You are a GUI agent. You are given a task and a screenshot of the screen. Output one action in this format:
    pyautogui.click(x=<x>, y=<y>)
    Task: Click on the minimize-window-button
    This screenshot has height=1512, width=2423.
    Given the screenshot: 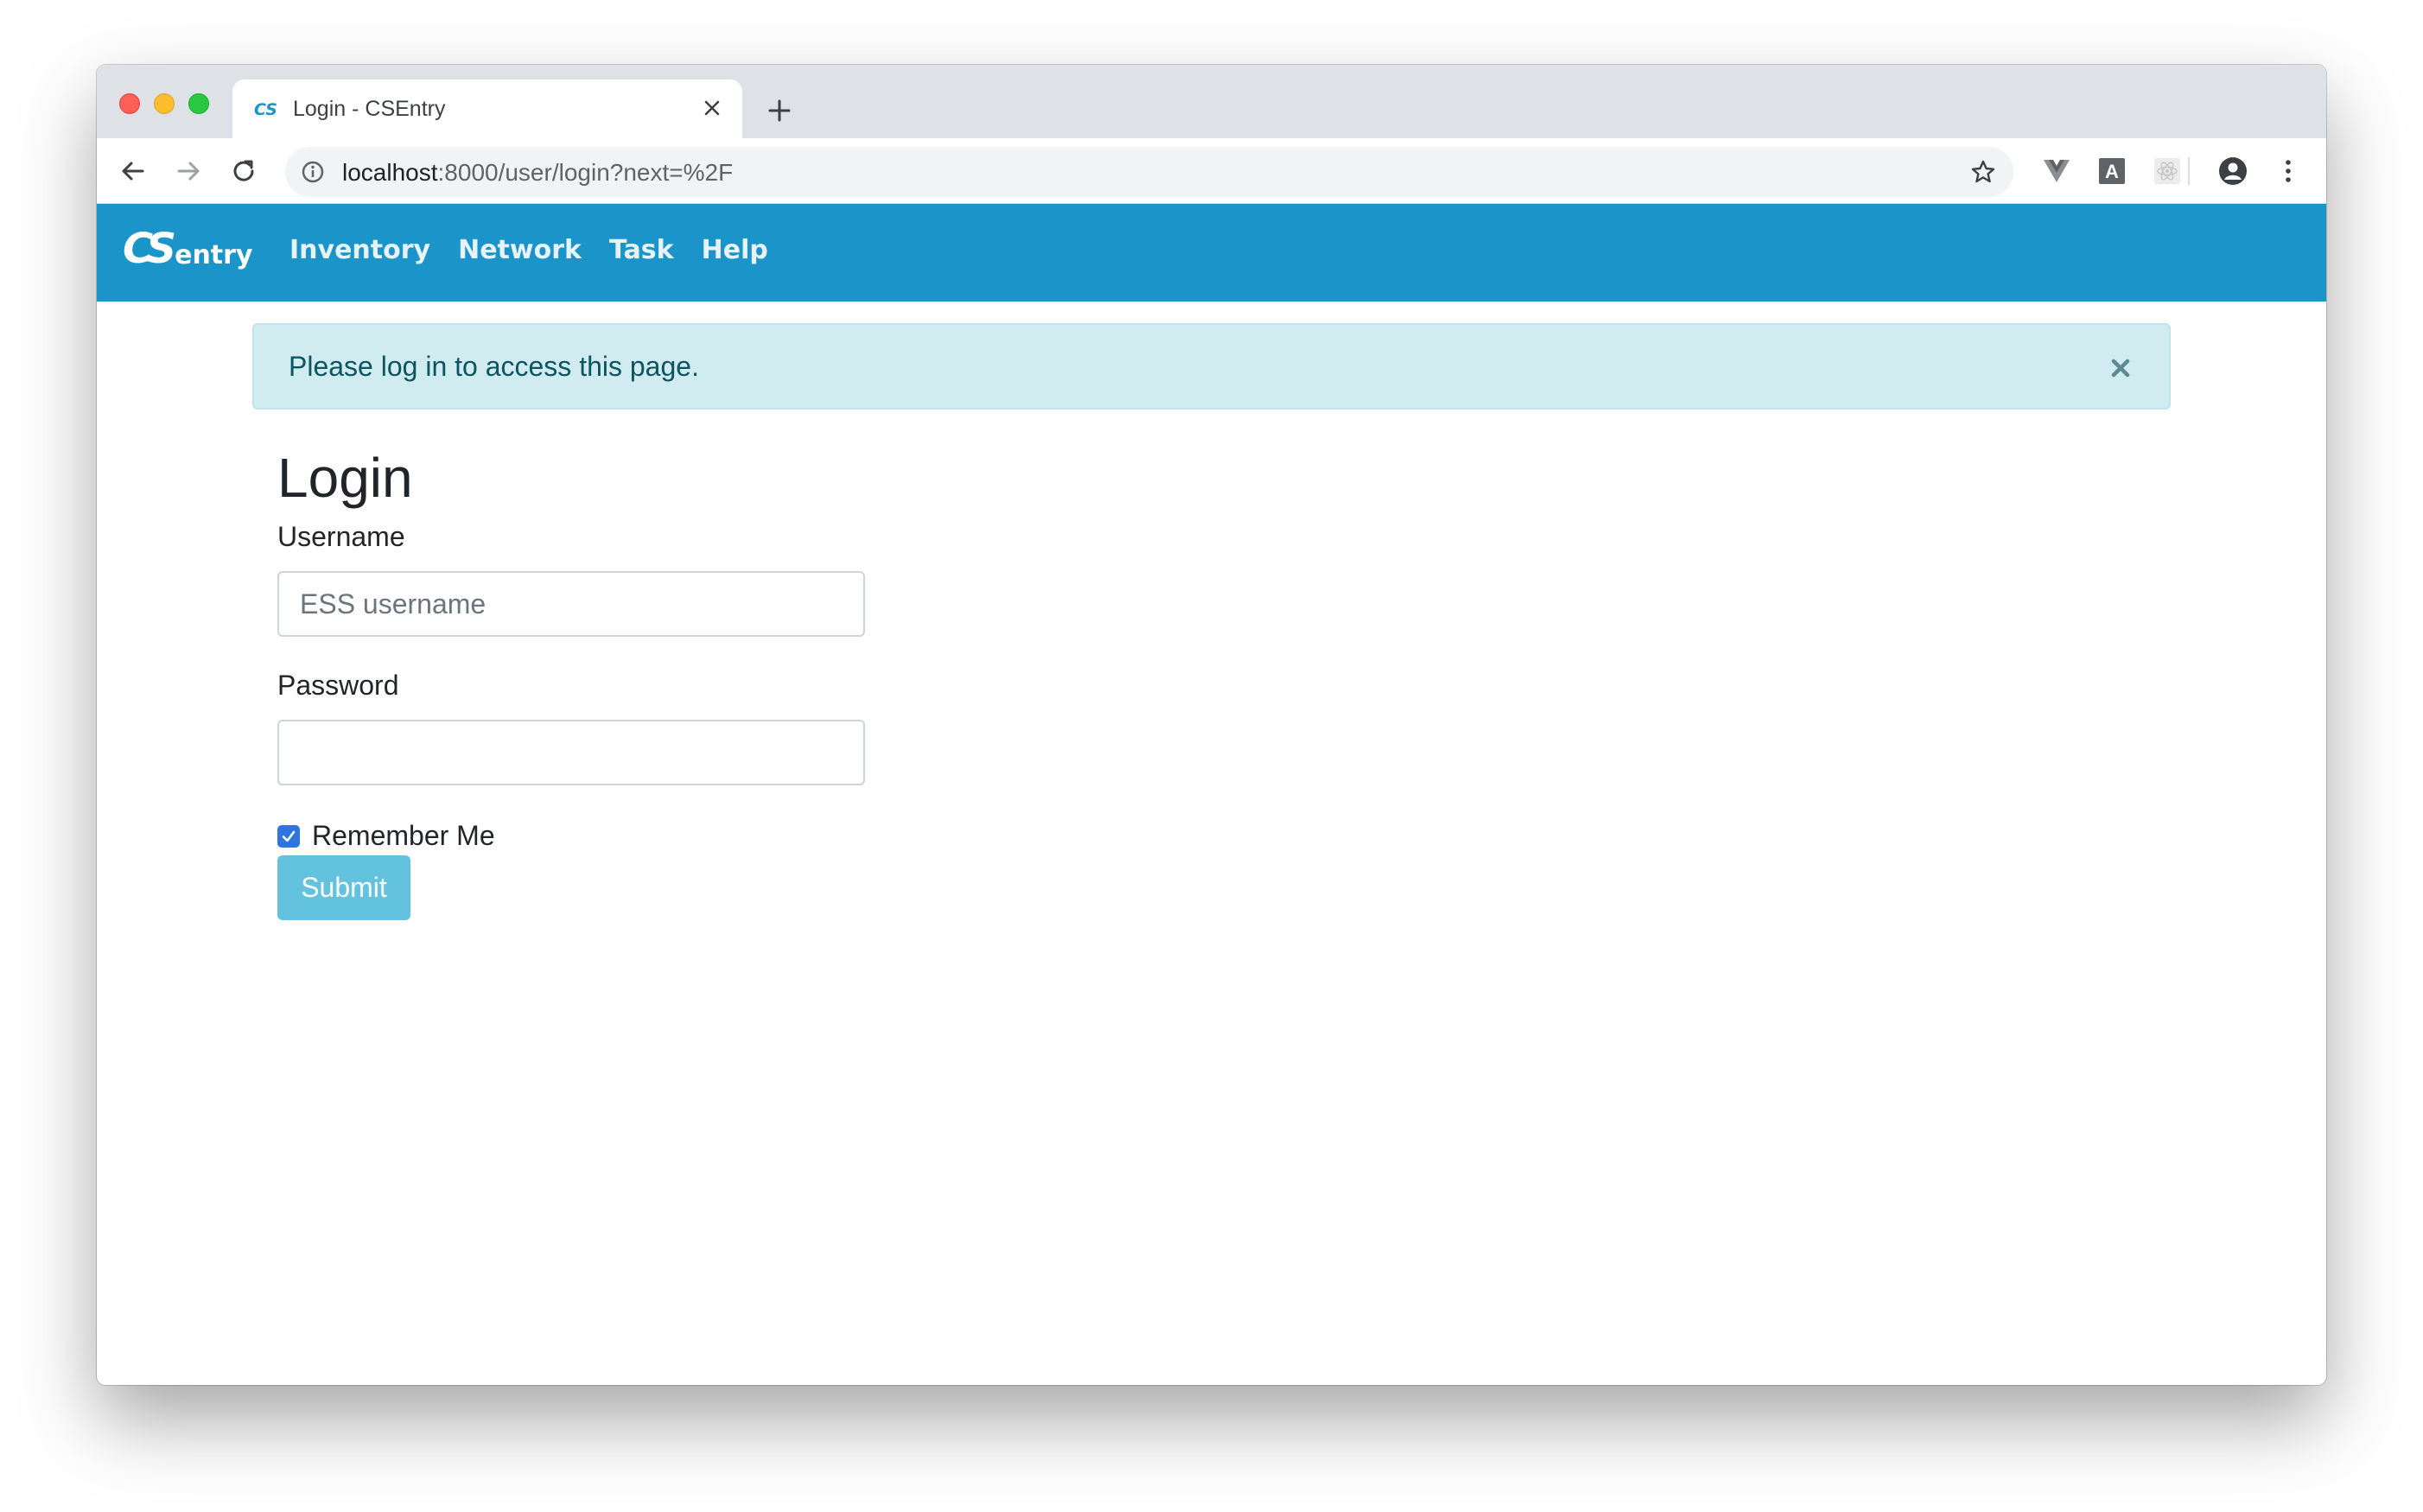 What is the action you would take?
    pyautogui.click(x=164, y=103)
    